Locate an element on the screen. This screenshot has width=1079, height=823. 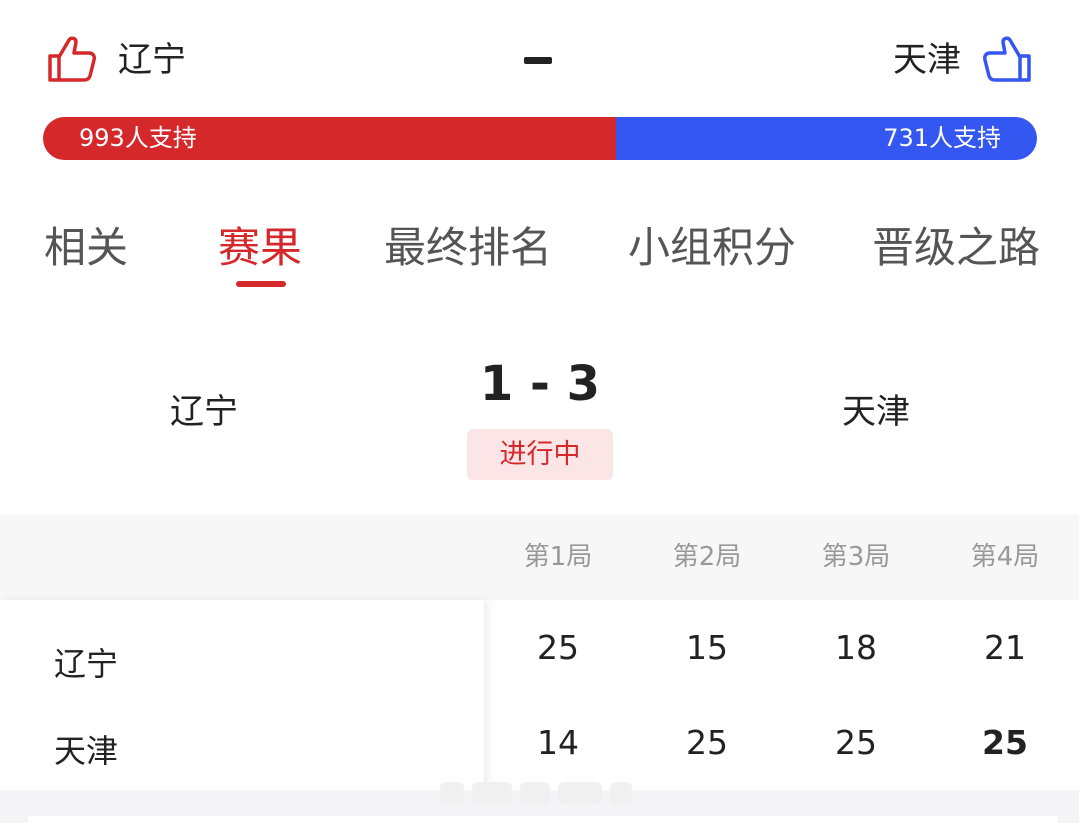
row-team-name: 天津 is located at coordinates (86, 751).